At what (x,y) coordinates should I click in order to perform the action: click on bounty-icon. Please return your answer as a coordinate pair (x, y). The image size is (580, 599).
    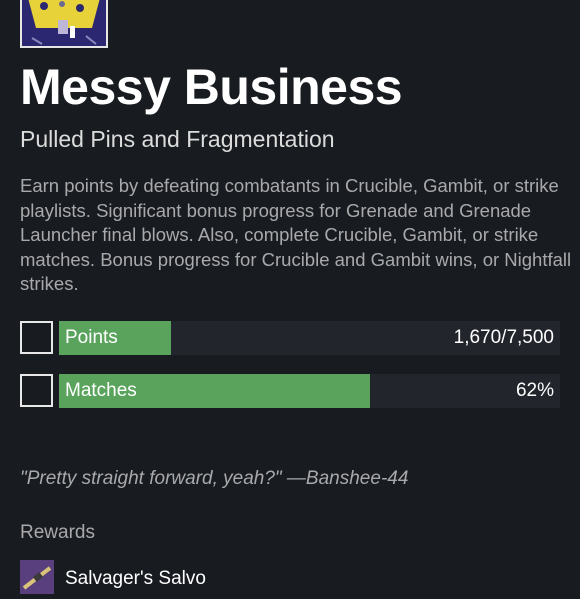
    Looking at the image, I should click on (64, 24).